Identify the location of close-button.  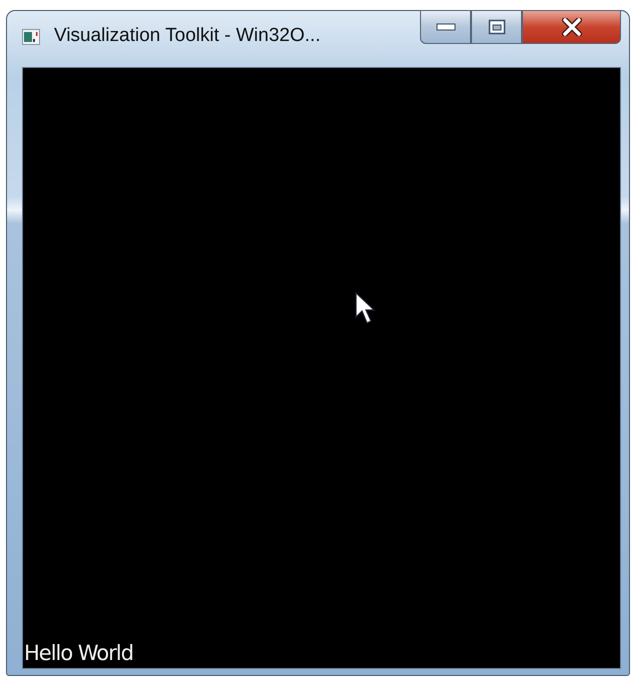
(571, 27).